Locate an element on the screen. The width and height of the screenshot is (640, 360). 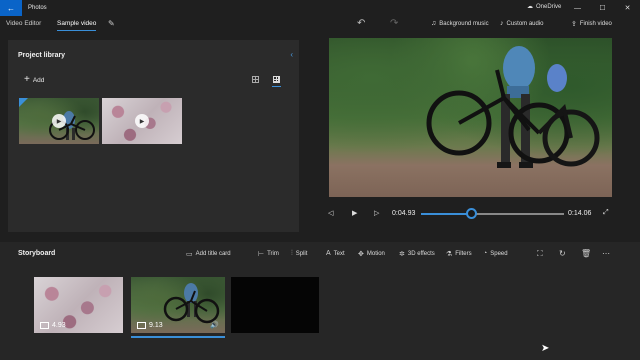
onedrive-status: ☁ OneDrive is located at coordinates (544, 7).